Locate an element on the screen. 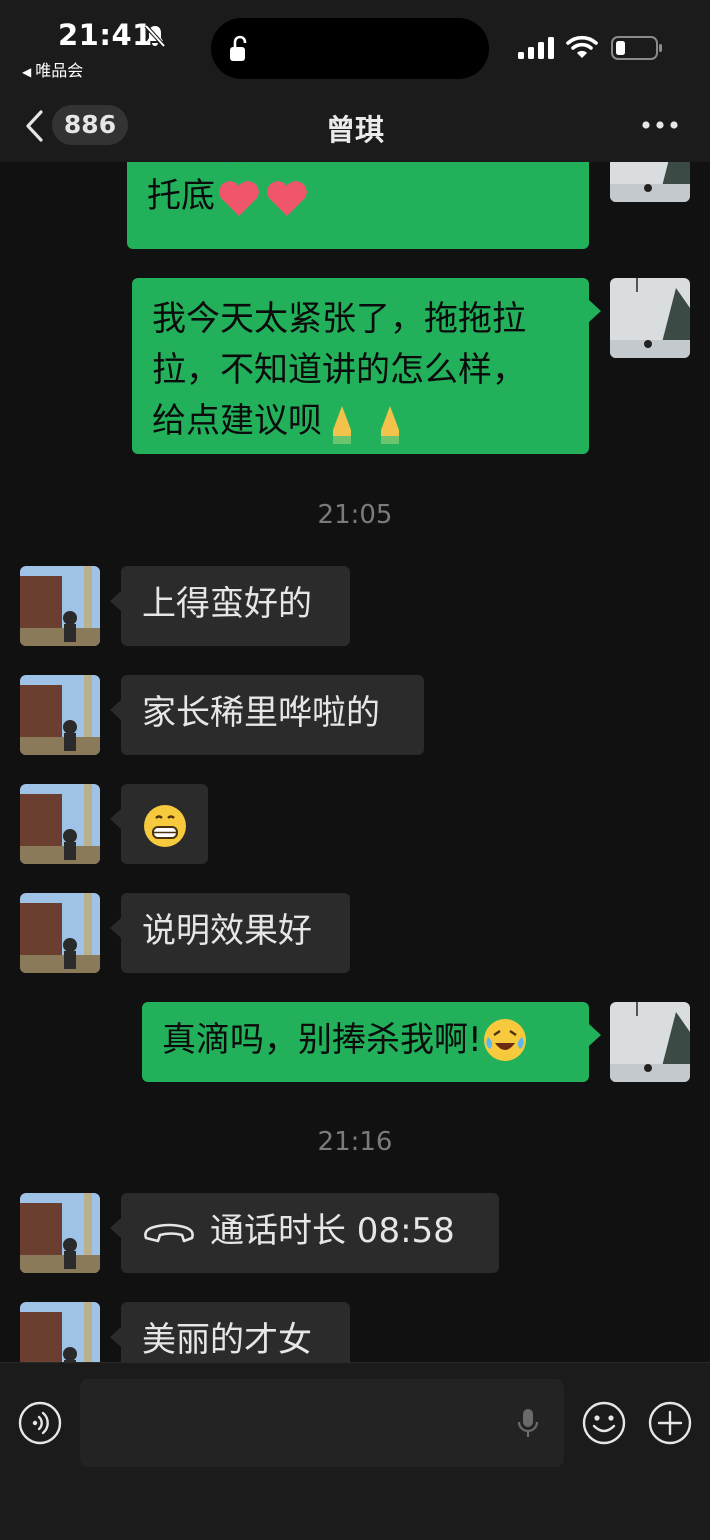 This screenshot has width=710, height=1540. mic-icon is located at coordinates (528, 1423).